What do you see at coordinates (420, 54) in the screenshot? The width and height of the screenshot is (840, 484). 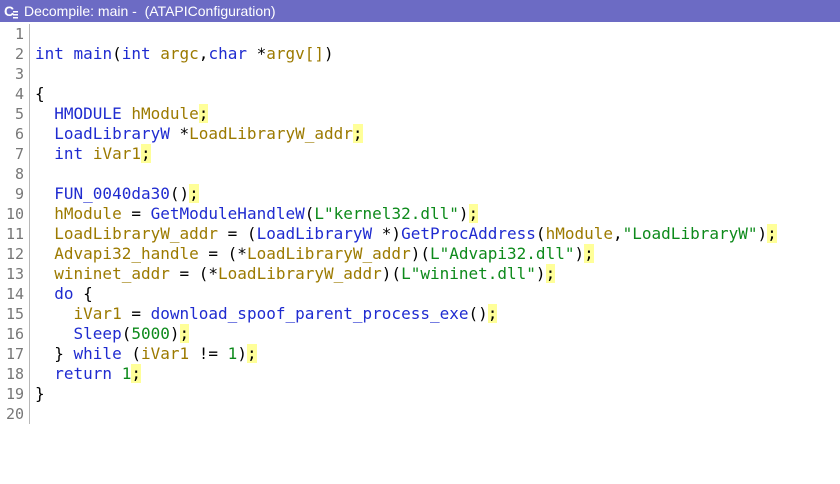 I see `code-line: 2 int main(int argc,char *argv[])` at bounding box center [420, 54].